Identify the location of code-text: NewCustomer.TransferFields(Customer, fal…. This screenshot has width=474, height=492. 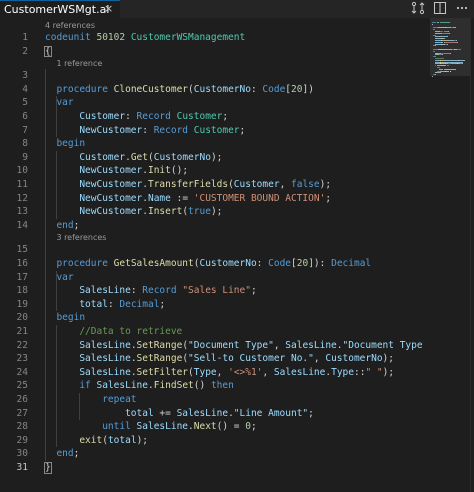
(188, 184).